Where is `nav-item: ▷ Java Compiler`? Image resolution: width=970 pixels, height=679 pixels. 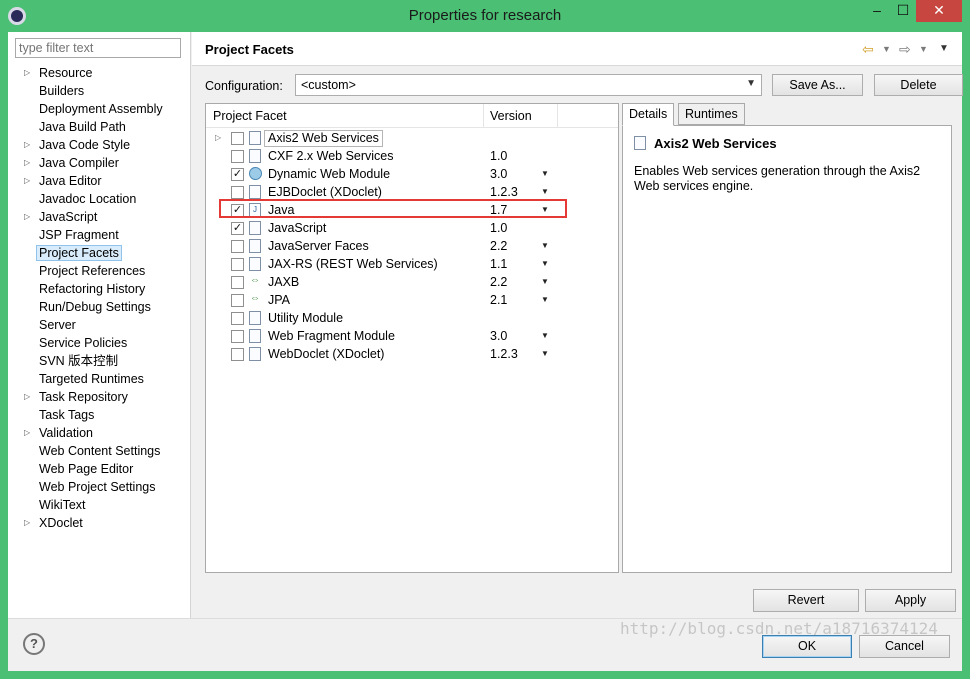 nav-item: ▷ Java Compiler is located at coordinates (99, 163).